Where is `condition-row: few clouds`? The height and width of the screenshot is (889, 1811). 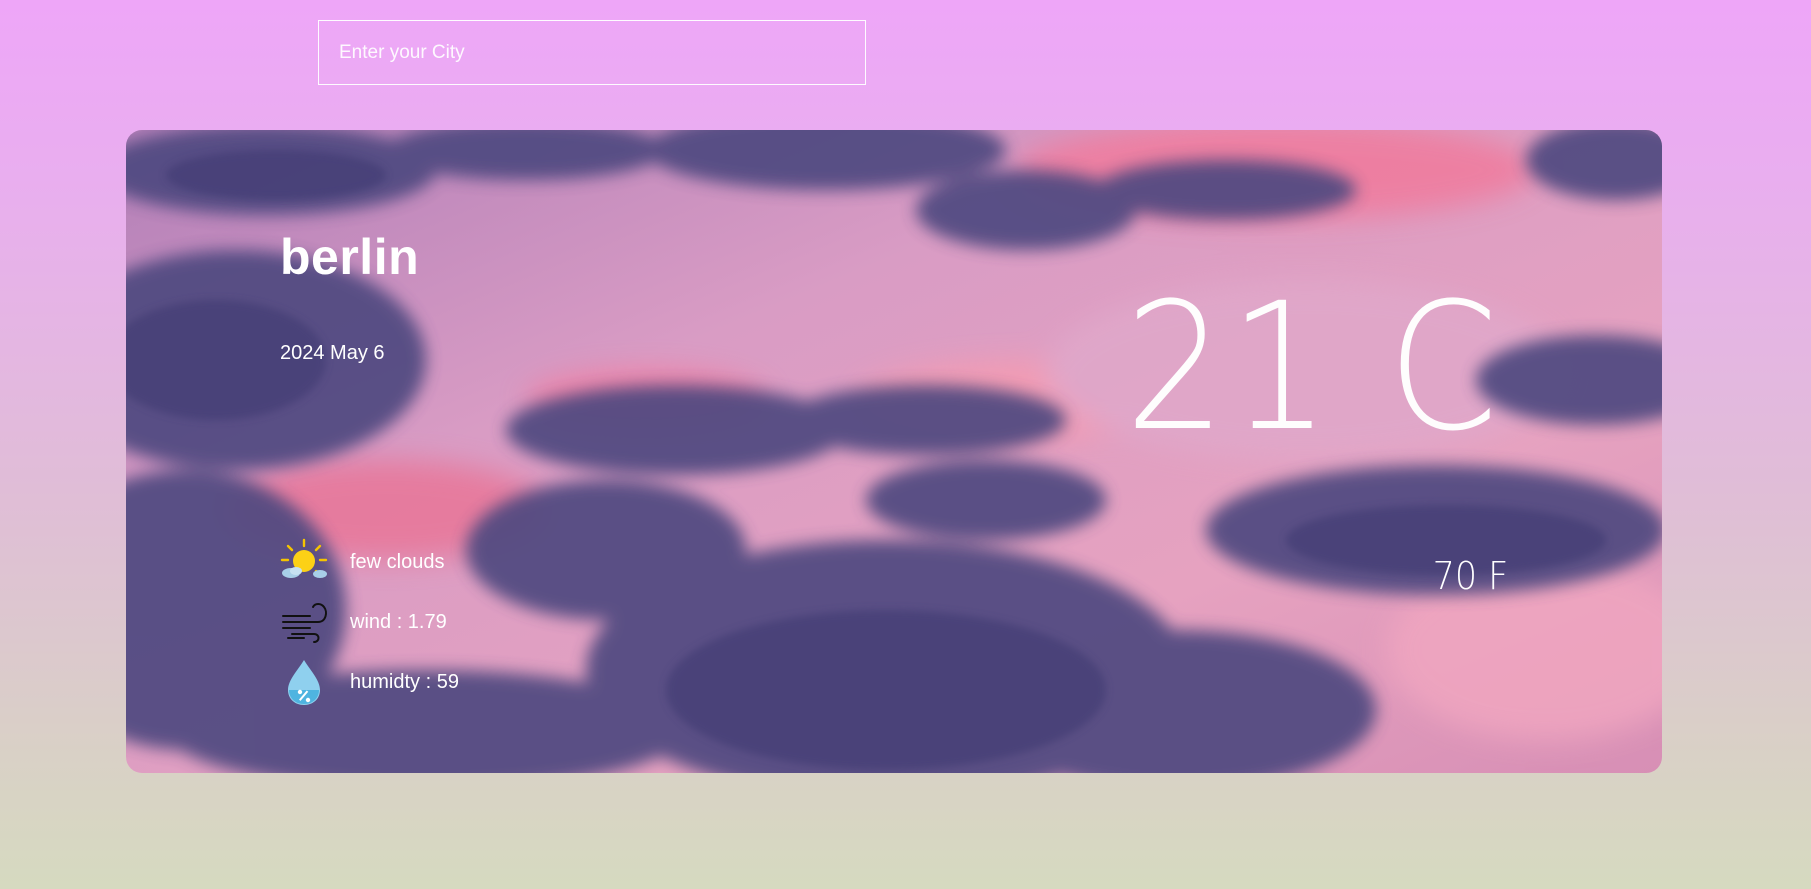
condition-row: few clouds is located at coordinates (369, 562).